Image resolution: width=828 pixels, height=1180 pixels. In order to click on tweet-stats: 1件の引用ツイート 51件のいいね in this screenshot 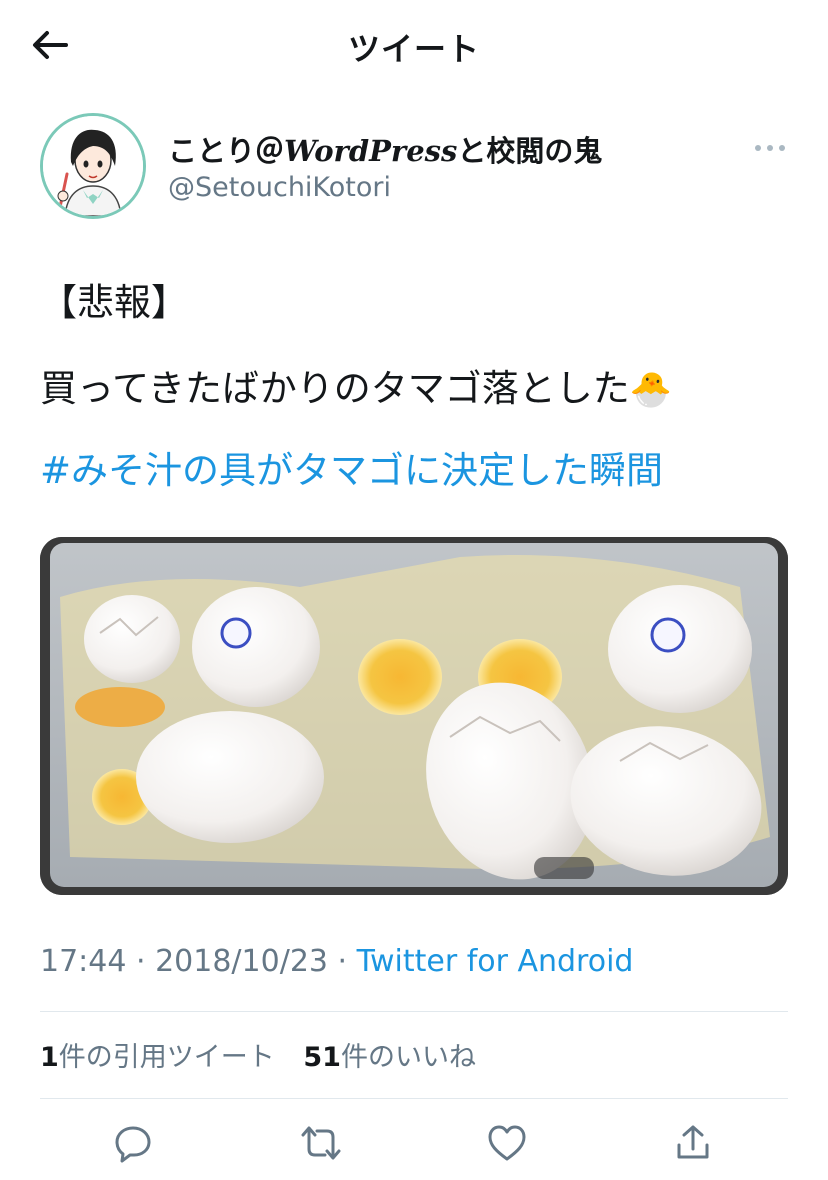, I will do `click(258, 1054)`.